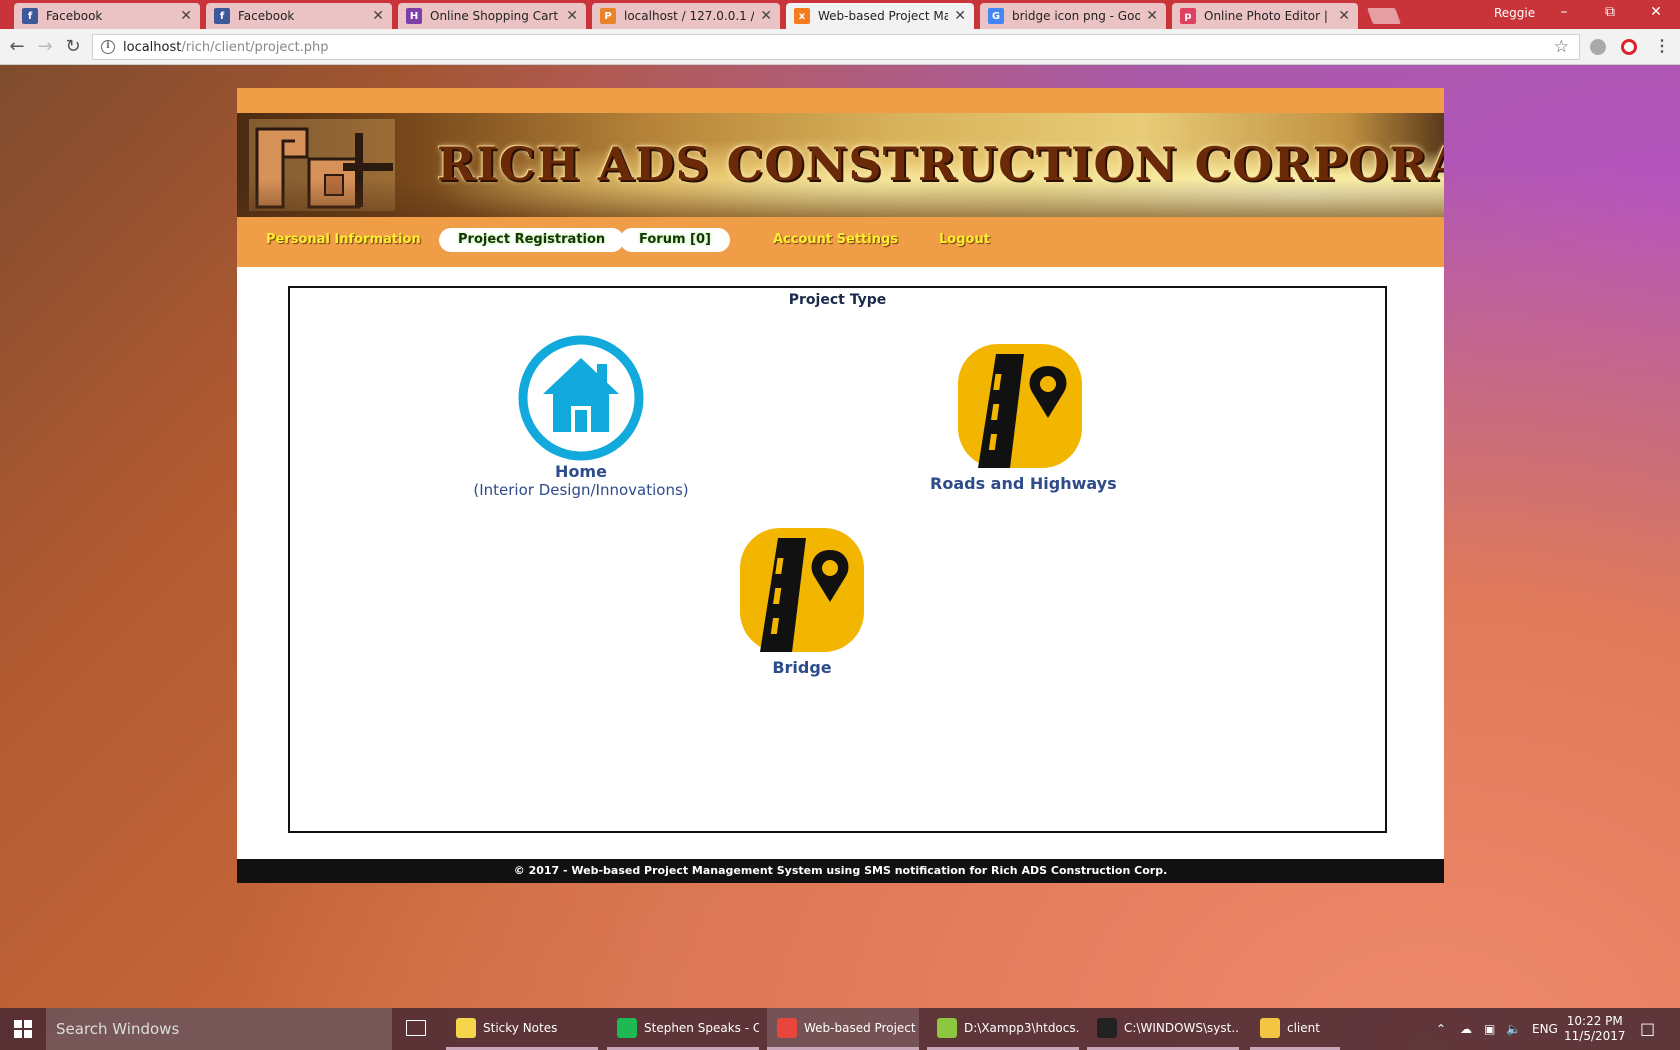  I want to click on google-icon: G, so click(996, 16).